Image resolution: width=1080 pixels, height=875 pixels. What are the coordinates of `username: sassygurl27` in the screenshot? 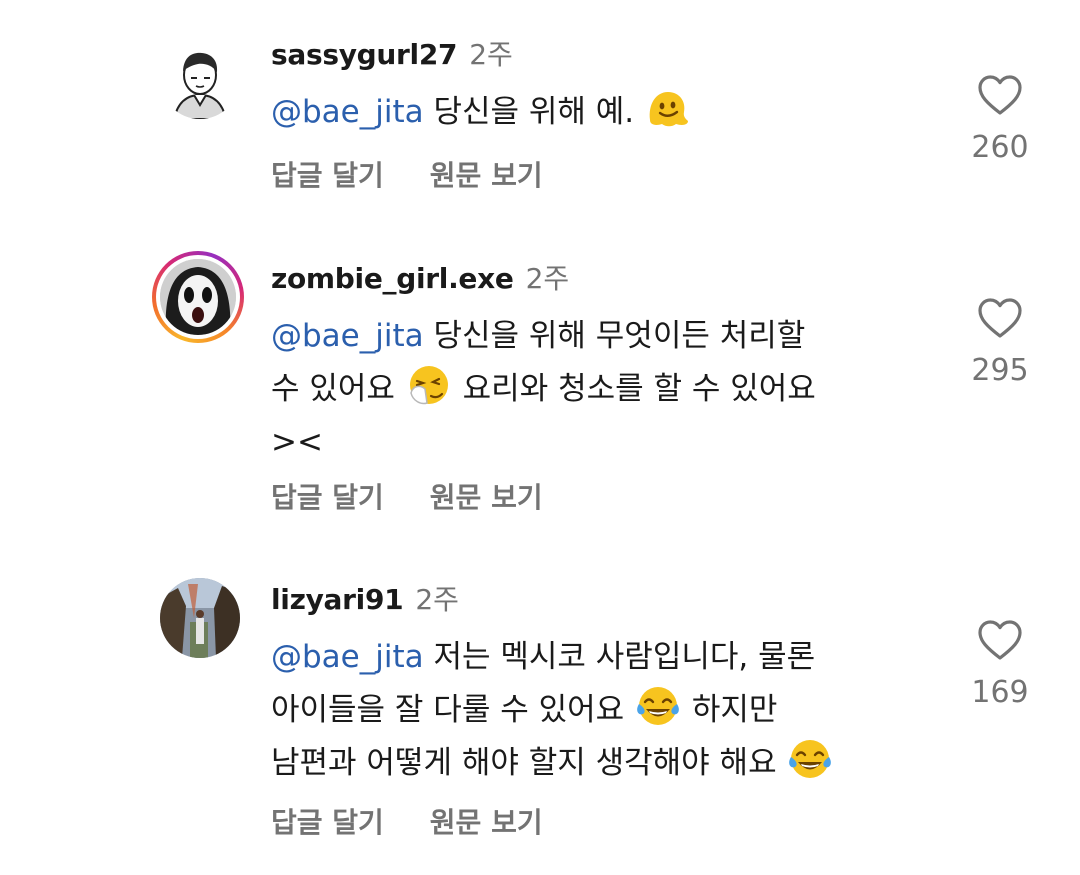 It's located at (364, 54).